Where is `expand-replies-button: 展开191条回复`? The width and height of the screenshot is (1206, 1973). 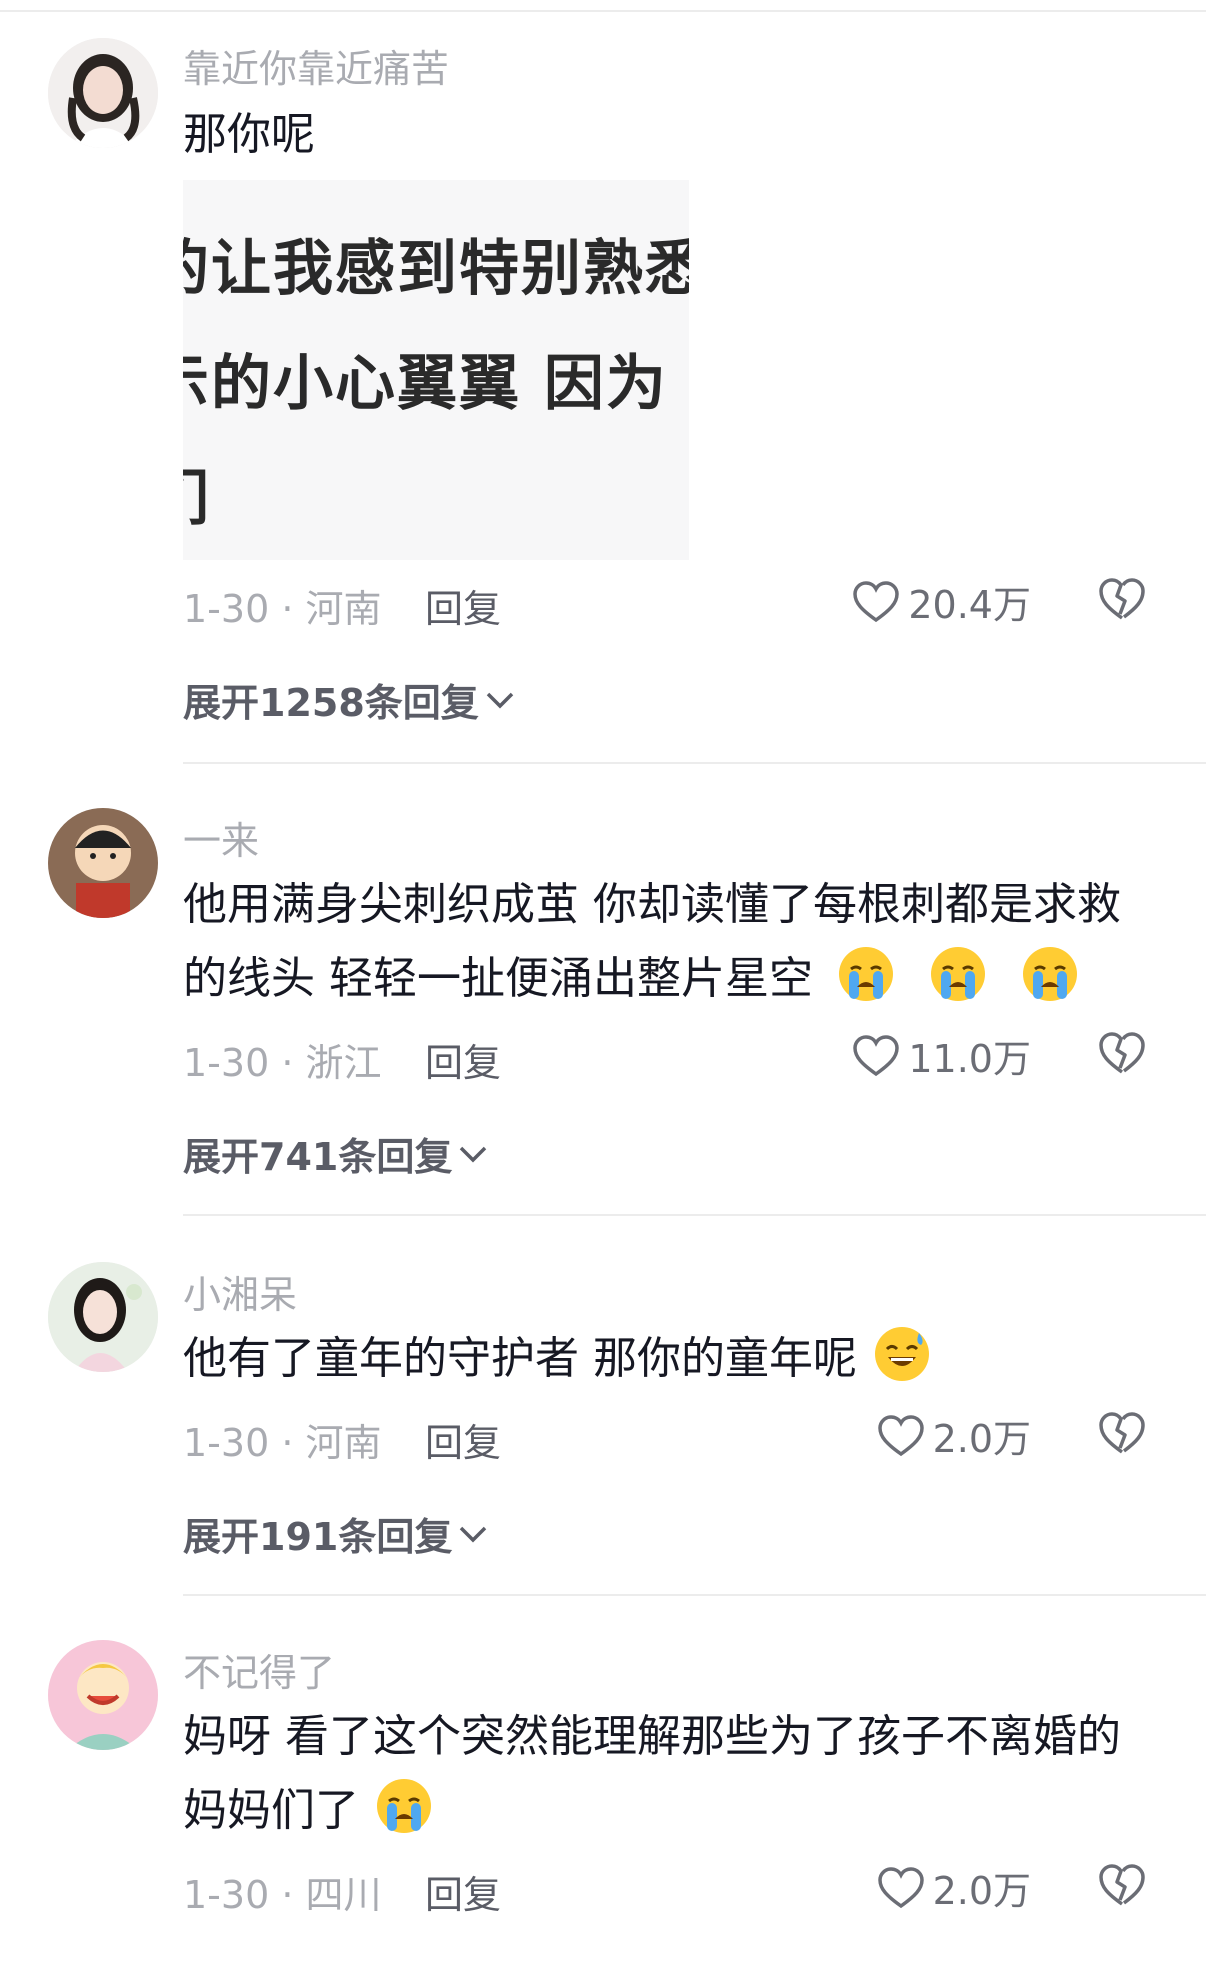 expand-replies-button: 展开191条回复 is located at coordinates (335, 1533).